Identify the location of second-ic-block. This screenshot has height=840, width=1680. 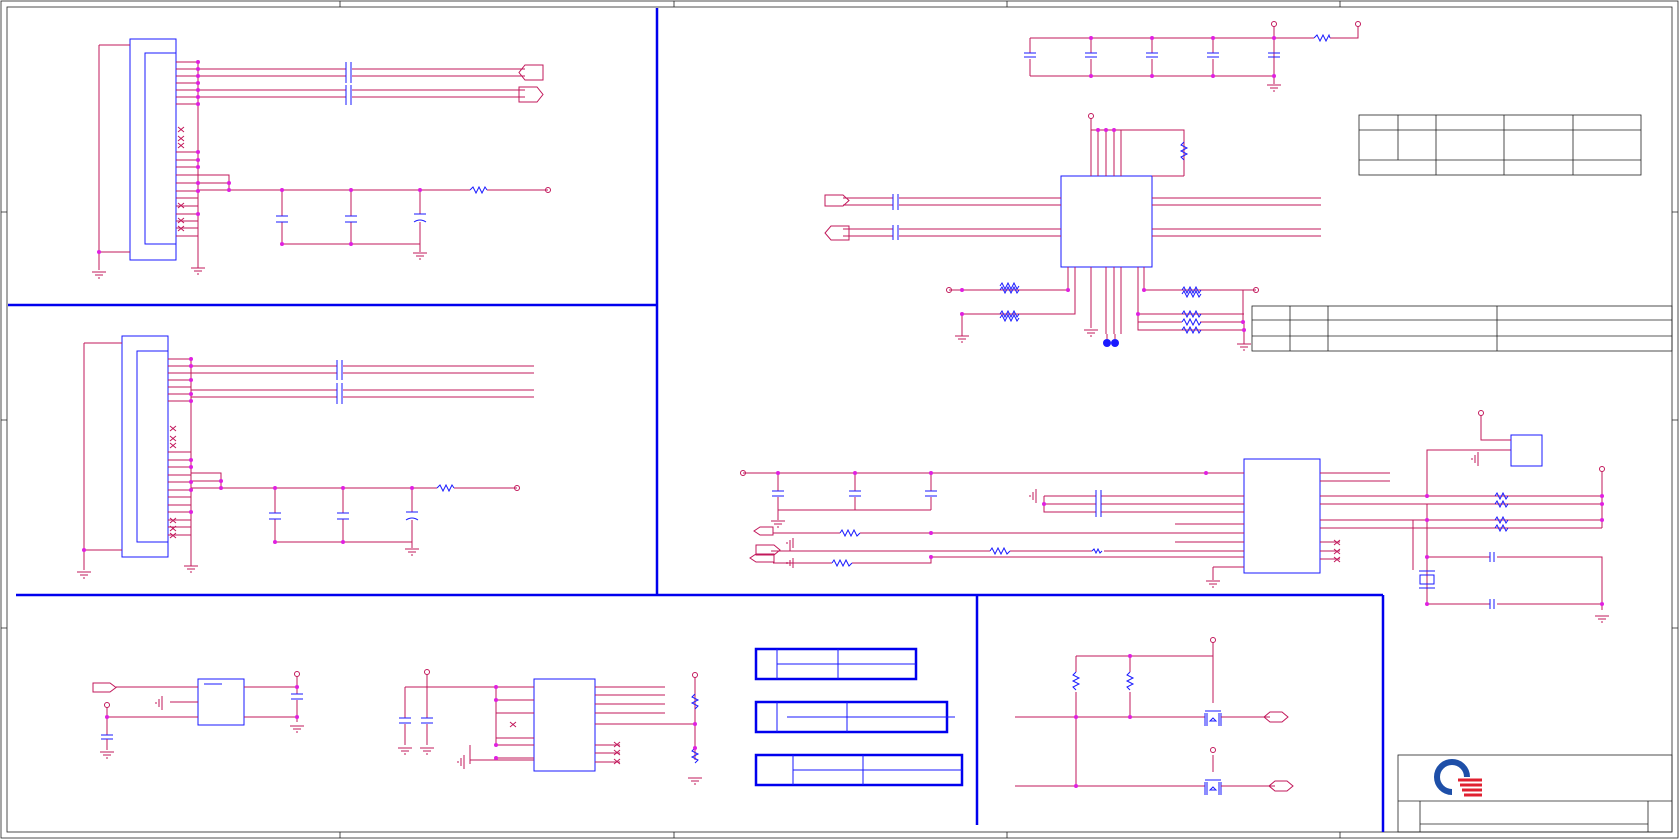
(1174, 516).